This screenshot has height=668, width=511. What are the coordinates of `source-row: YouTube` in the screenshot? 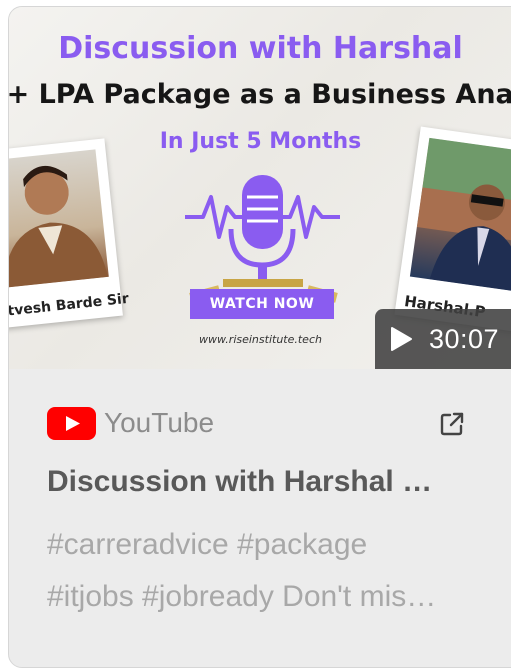 It's located at (262, 423).